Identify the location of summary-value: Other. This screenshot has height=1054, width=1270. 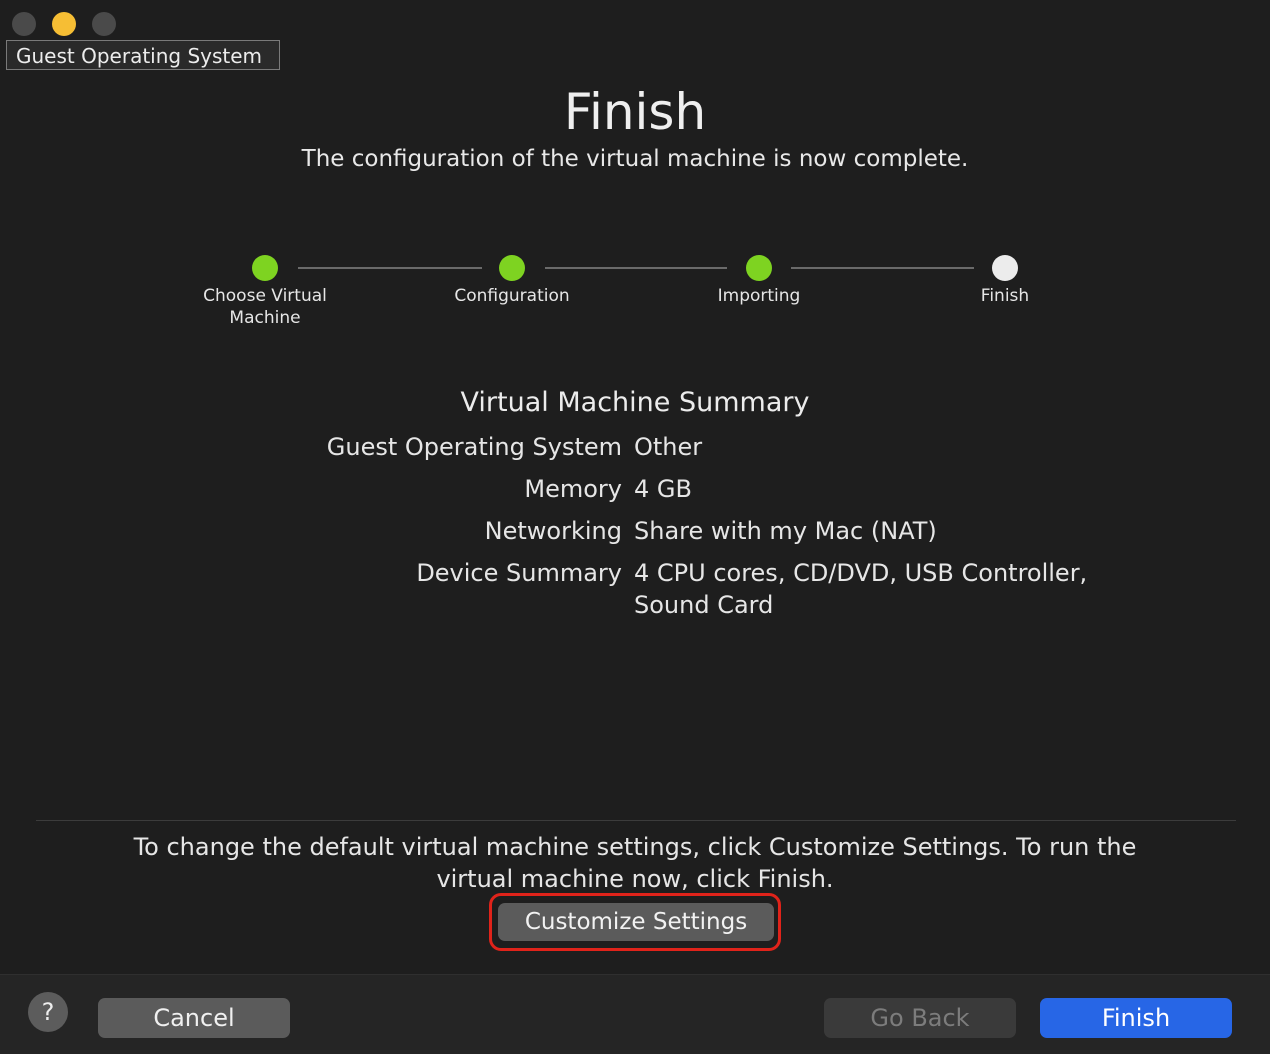
(668, 447).